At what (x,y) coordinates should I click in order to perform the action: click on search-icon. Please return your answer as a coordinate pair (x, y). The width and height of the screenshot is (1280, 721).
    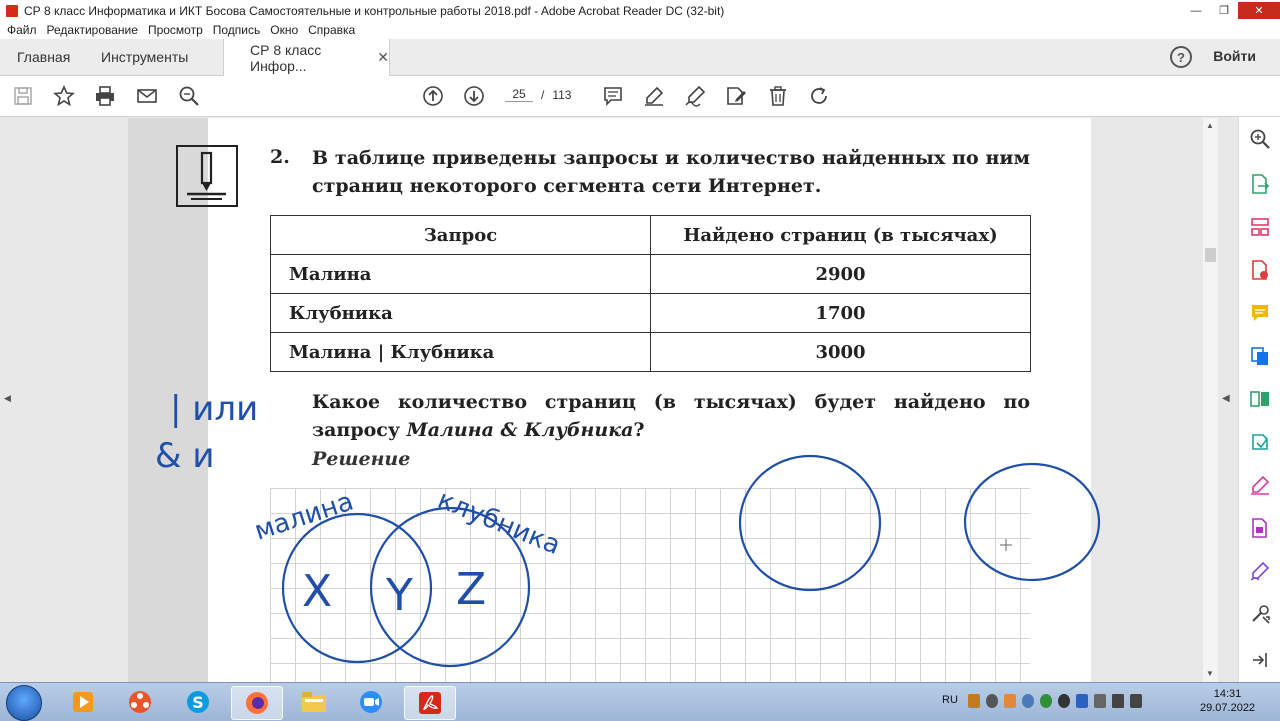
    Looking at the image, I should click on (189, 96).